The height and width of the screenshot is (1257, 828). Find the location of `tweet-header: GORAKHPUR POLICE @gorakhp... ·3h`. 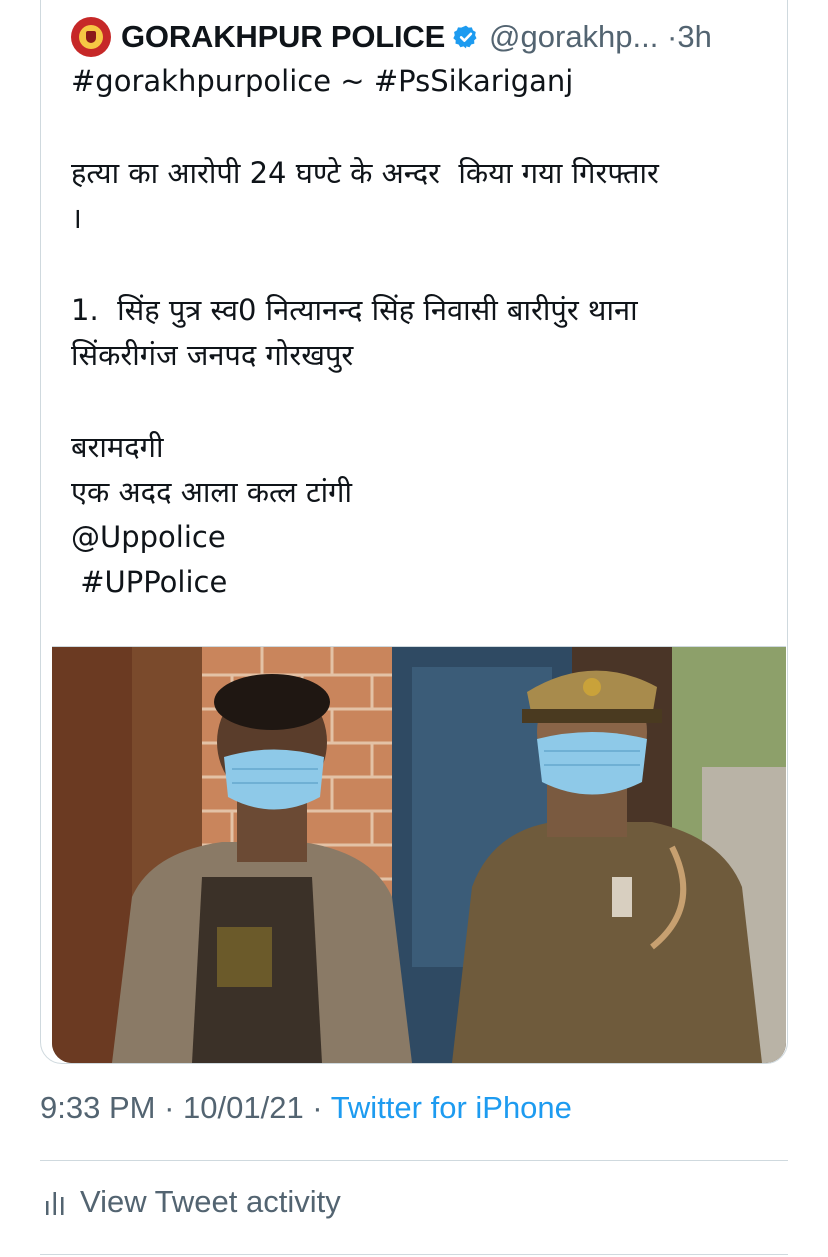

tweet-header: GORAKHPUR POLICE @gorakhp... ·3h is located at coordinates (391, 37).